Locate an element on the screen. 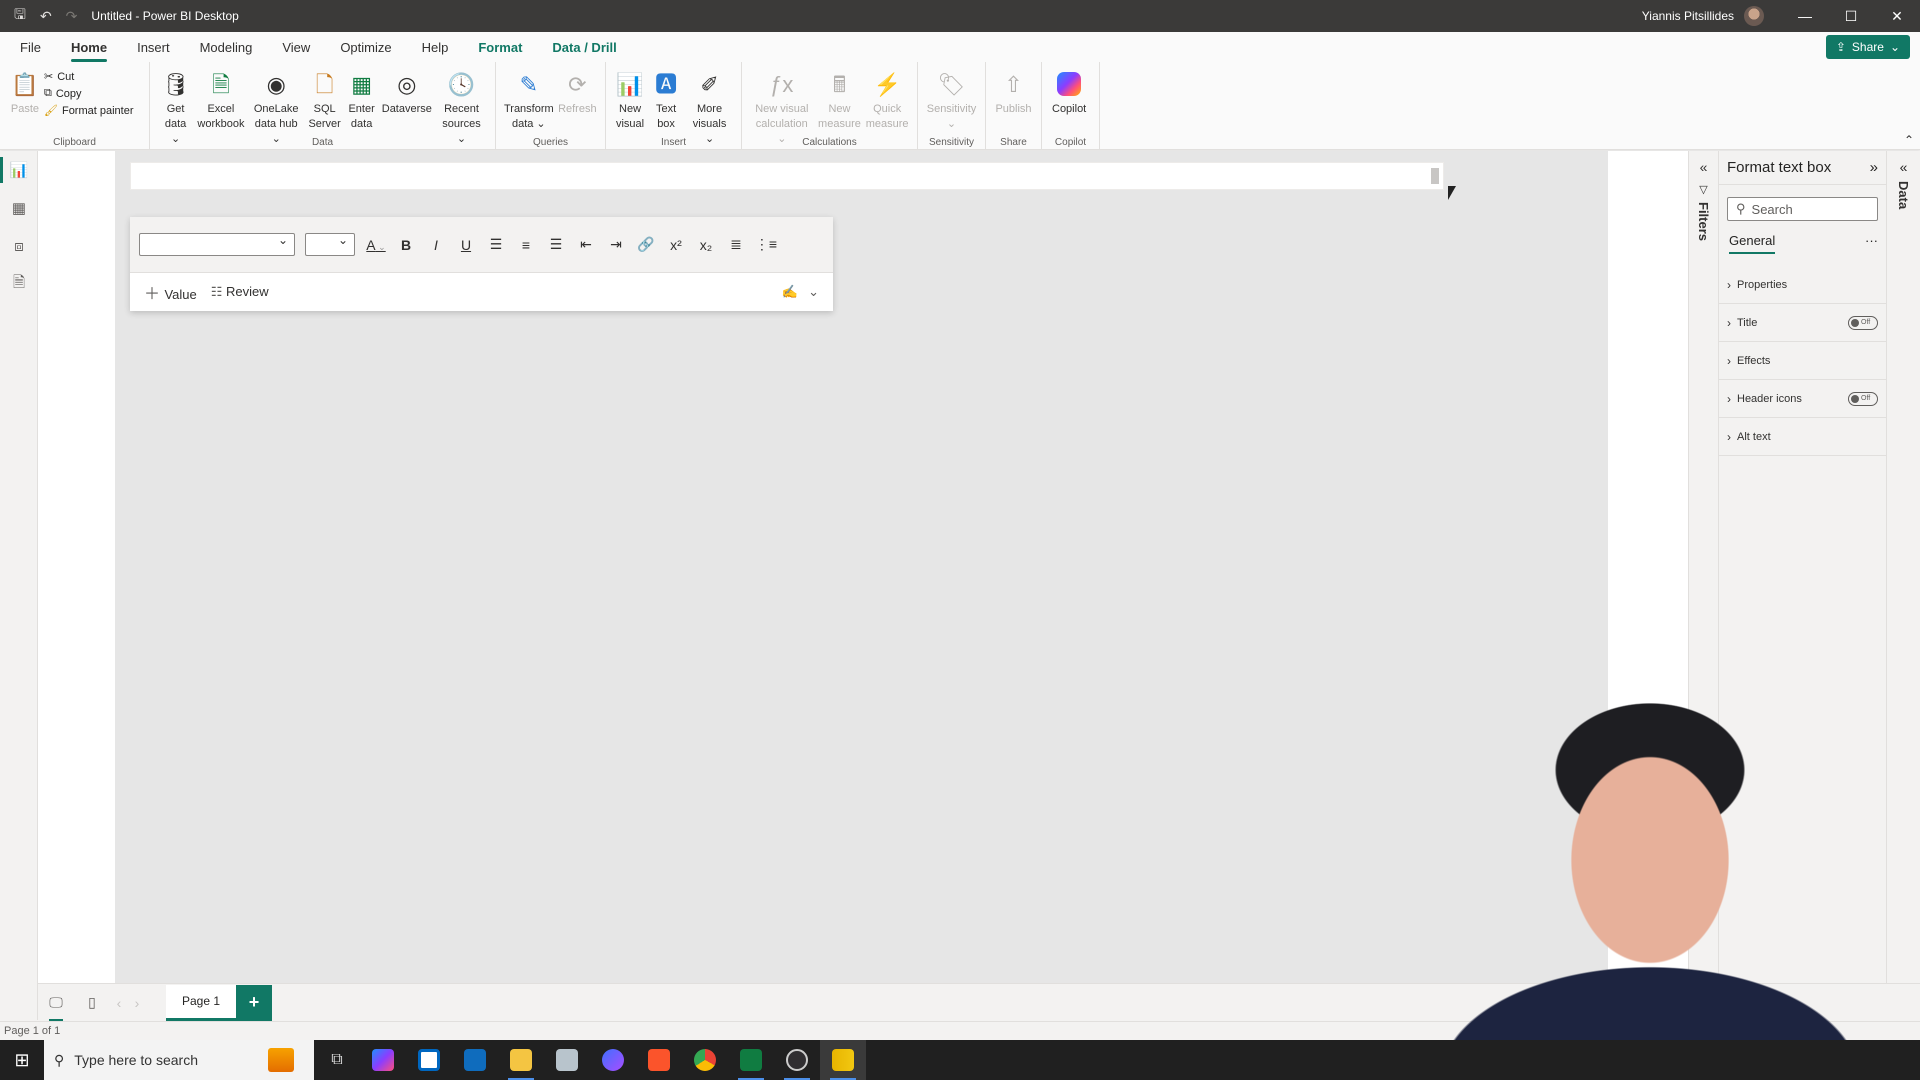  mobile-layout-icon: ▯ is located at coordinates (92, 1002).